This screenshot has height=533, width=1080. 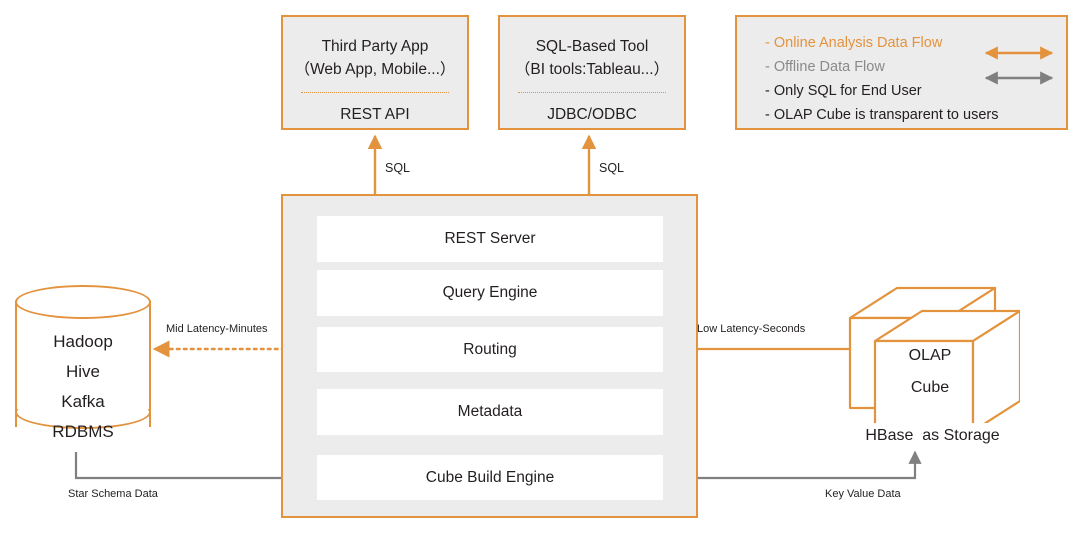 What do you see at coordinates (83, 386) in the screenshot?
I see `source-data-store-label: Hadoop Hive Kafka RDBMS` at bounding box center [83, 386].